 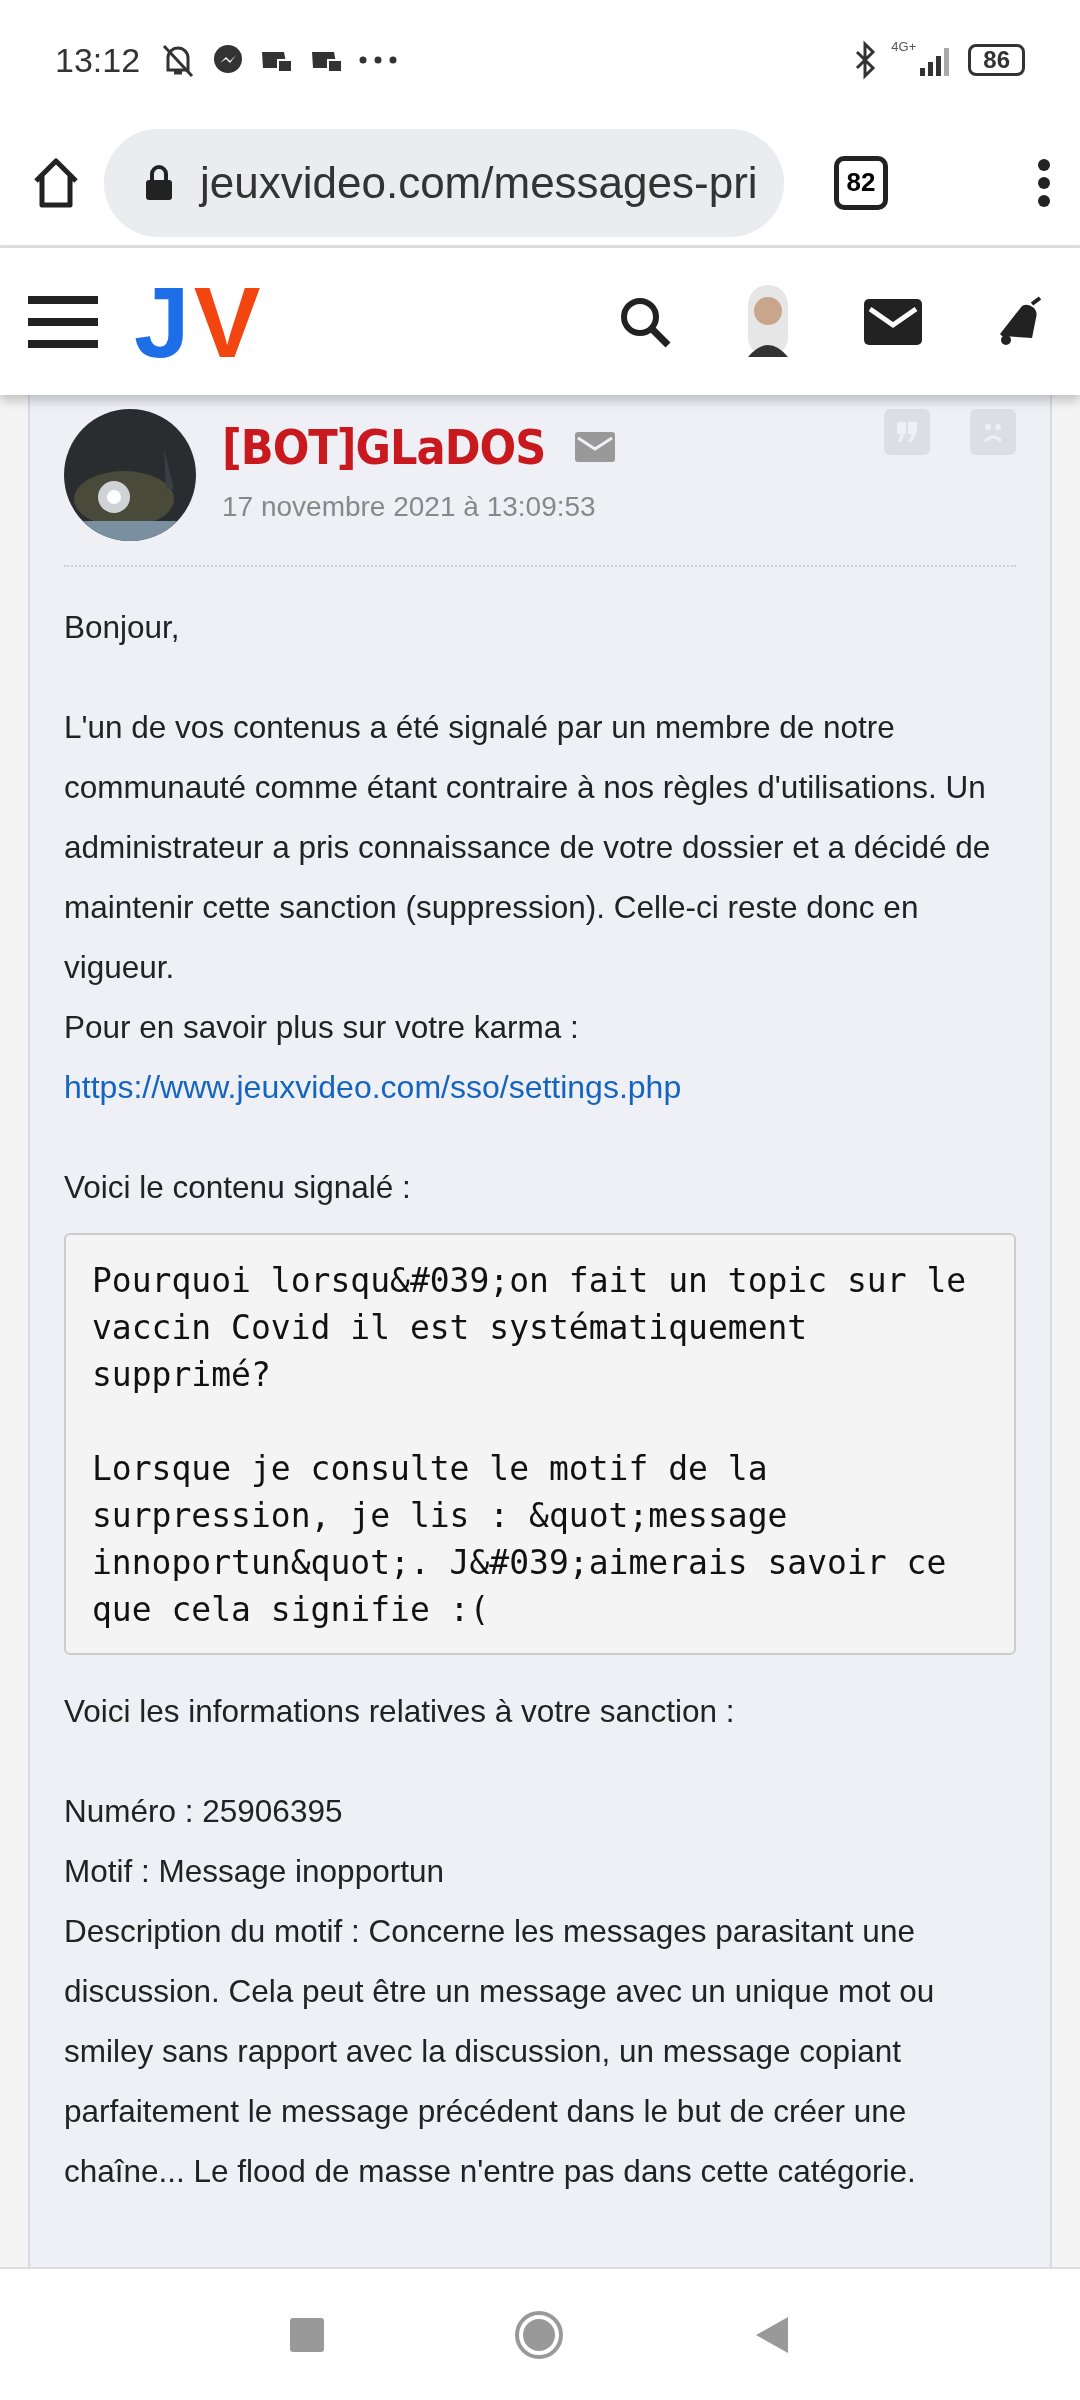 What do you see at coordinates (198, 321) in the screenshot?
I see `site-logo: JV` at bounding box center [198, 321].